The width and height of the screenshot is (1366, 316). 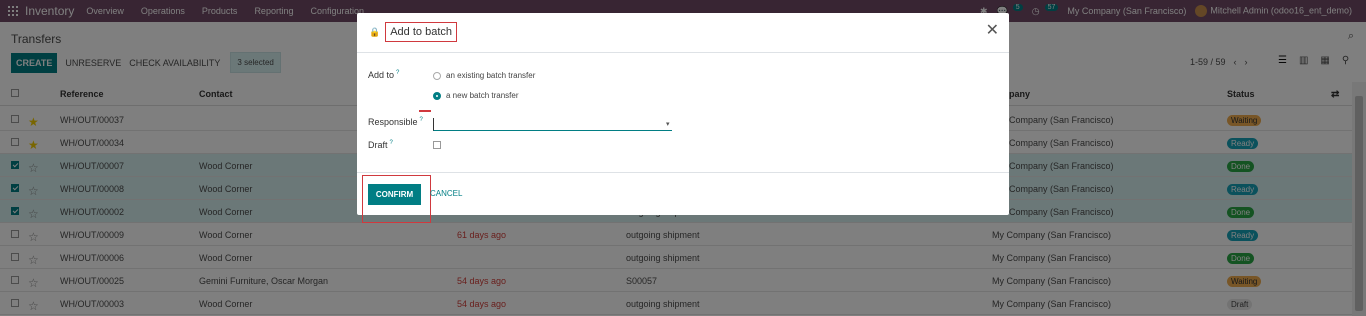 What do you see at coordinates (683, 33) in the screenshot?
I see `dialog-header: 🔒 Add to batch ✕` at bounding box center [683, 33].